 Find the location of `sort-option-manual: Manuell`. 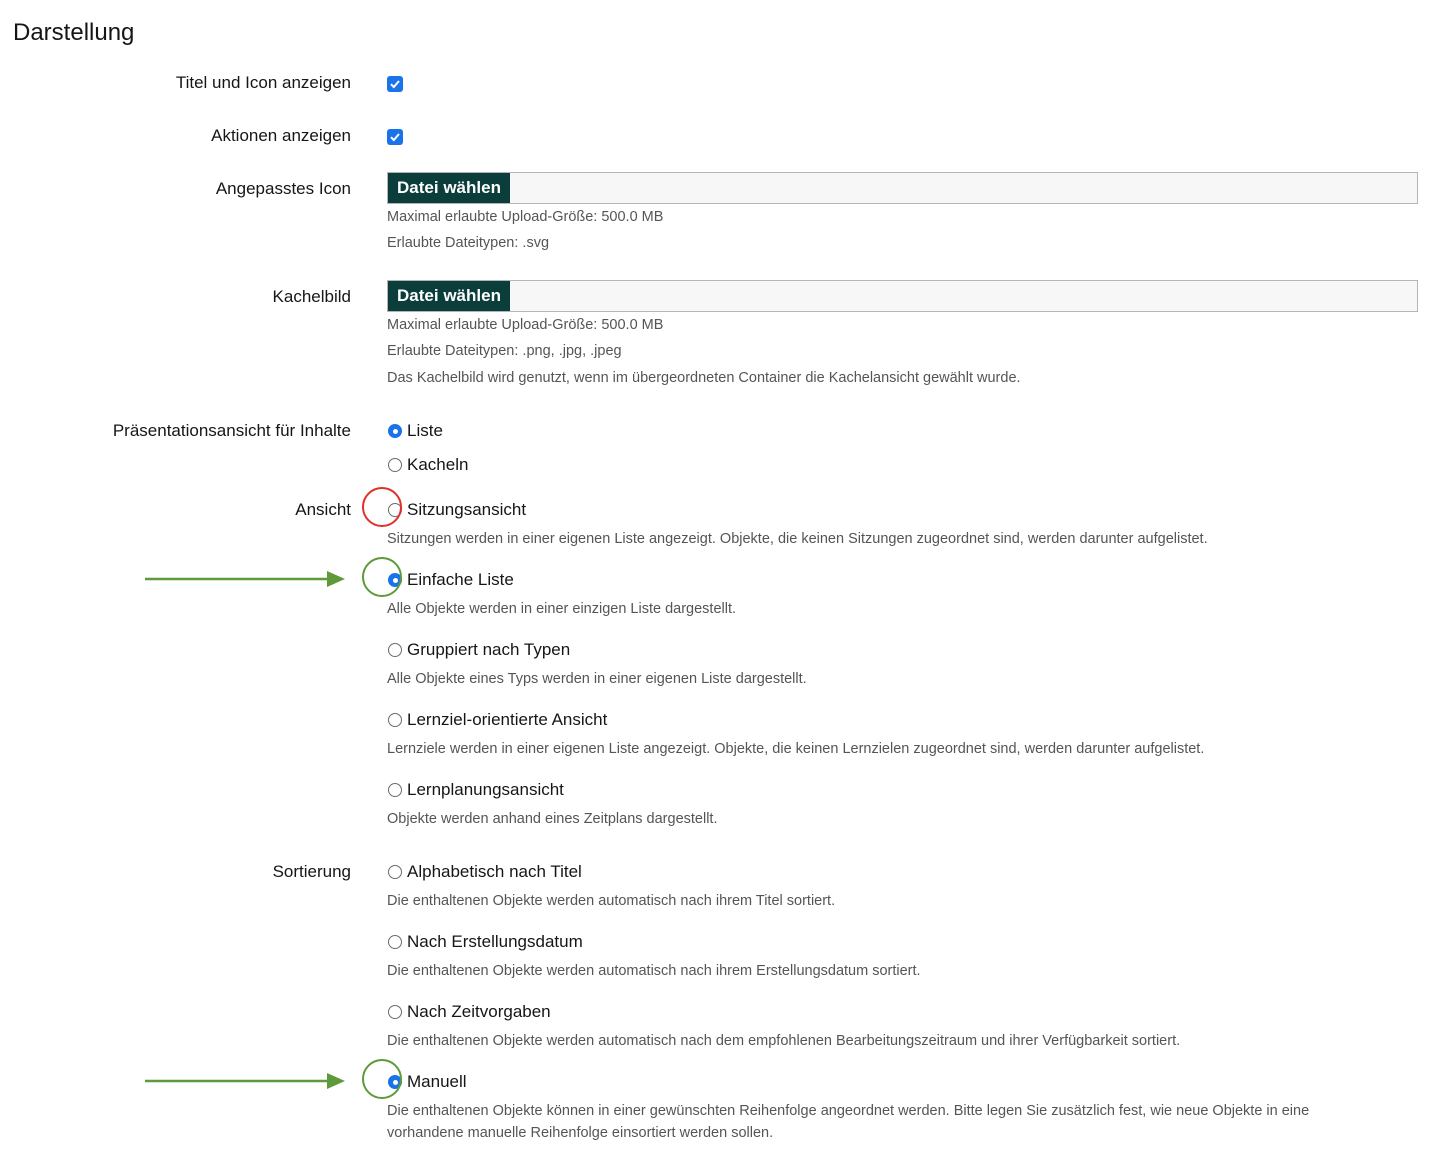

sort-option-manual: Manuell is located at coordinates (437, 1081).